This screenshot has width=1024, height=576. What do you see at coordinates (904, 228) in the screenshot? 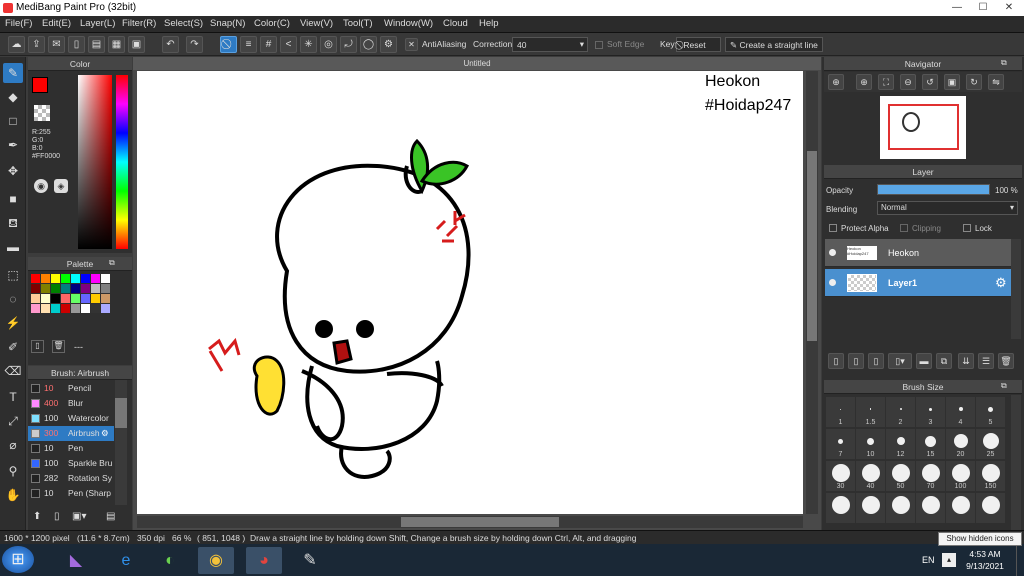
I see `clipping-checkbox` at bounding box center [904, 228].